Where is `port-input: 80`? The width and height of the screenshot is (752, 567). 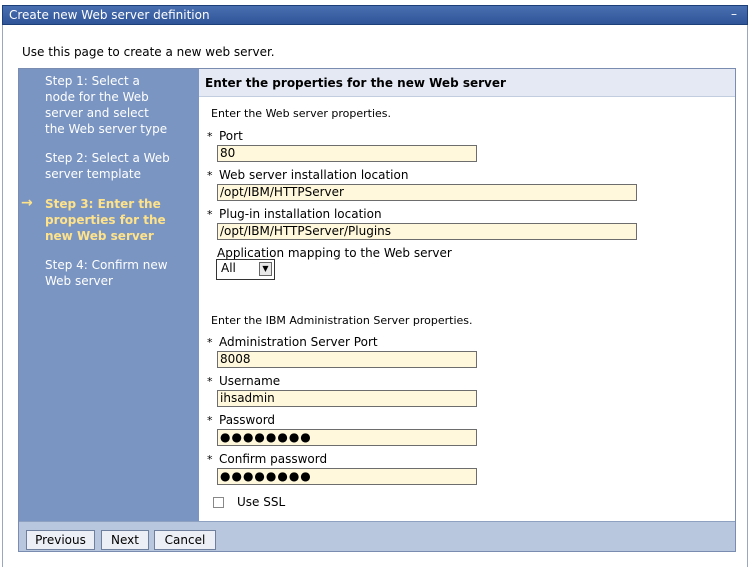 port-input: 80 is located at coordinates (347, 153).